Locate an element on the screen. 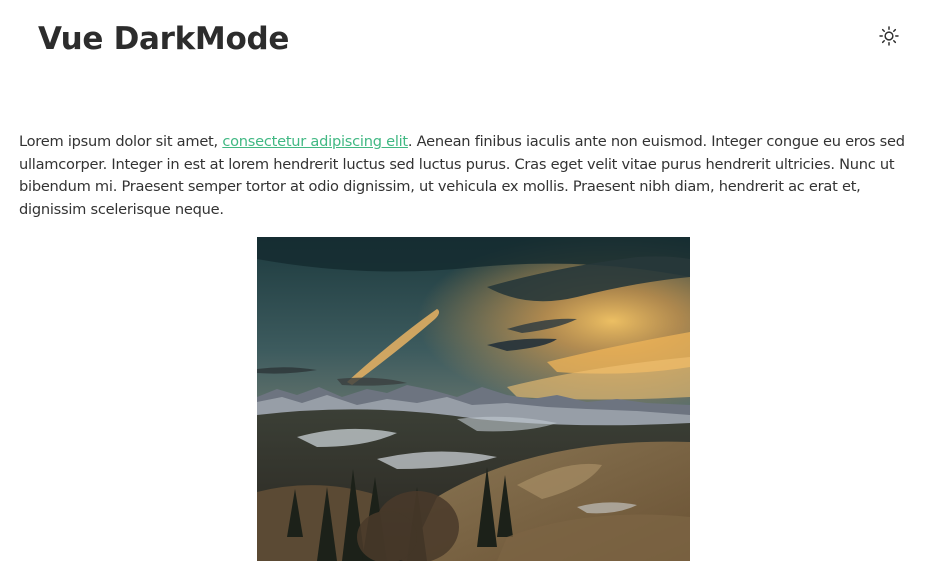 The height and width of the screenshot is (573, 946). theme-toggle-button is located at coordinates (889, 36).